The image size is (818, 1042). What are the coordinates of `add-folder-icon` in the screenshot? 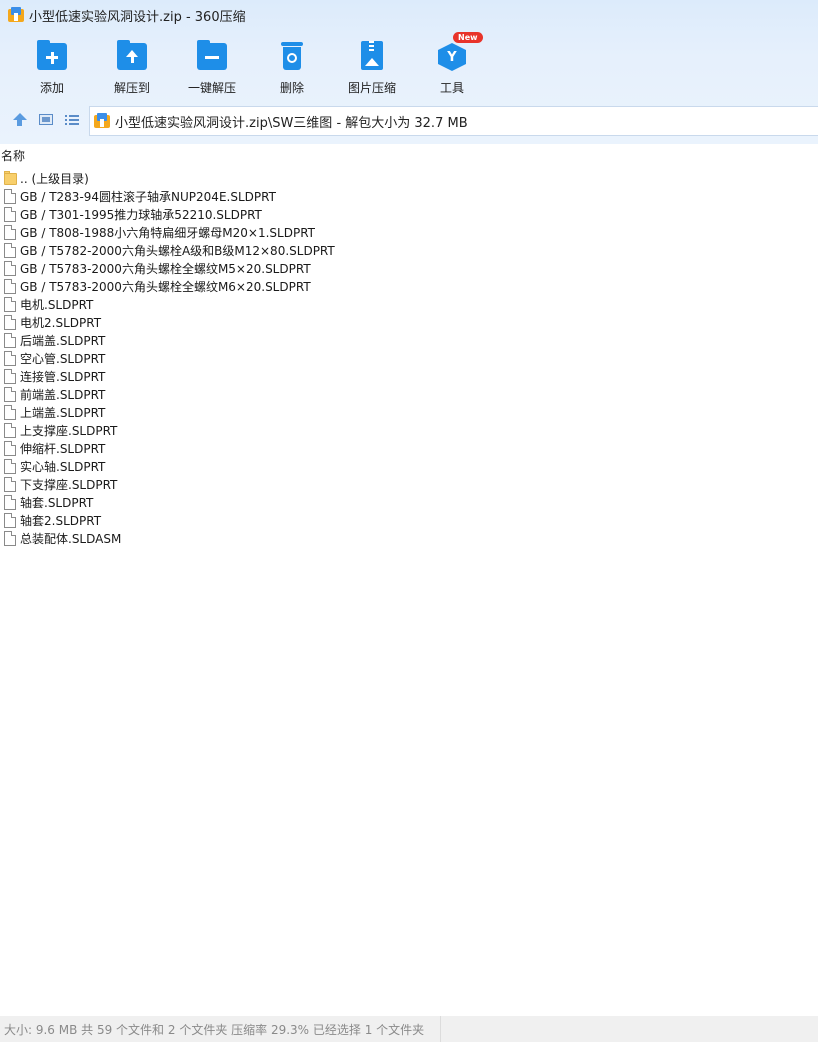 It's located at (52, 56).